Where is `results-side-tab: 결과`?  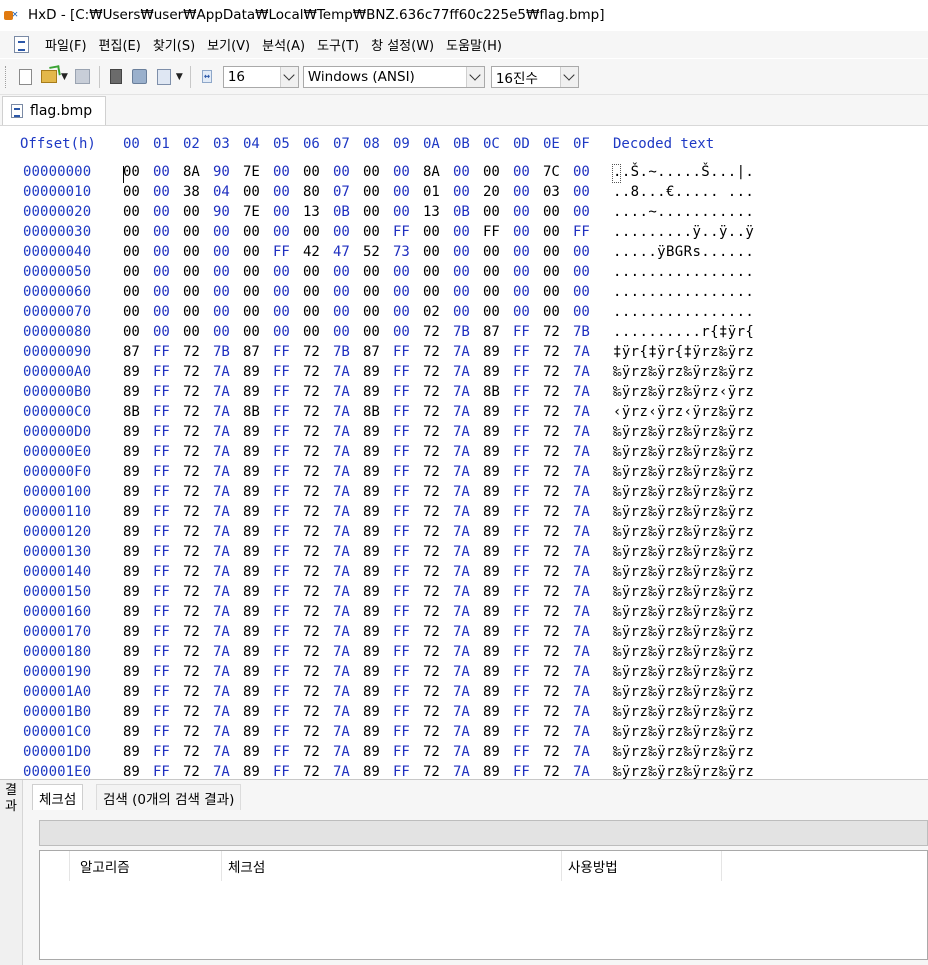
results-side-tab: 결과 is located at coordinates (11, 872).